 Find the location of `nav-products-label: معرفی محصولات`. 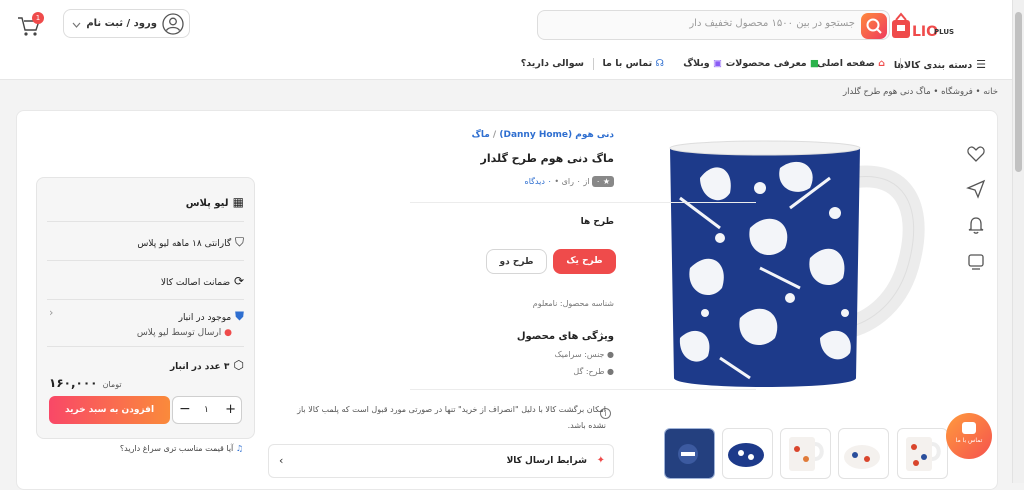

nav-products-label: معرفی محصولات is located at coordinates (766, 63).